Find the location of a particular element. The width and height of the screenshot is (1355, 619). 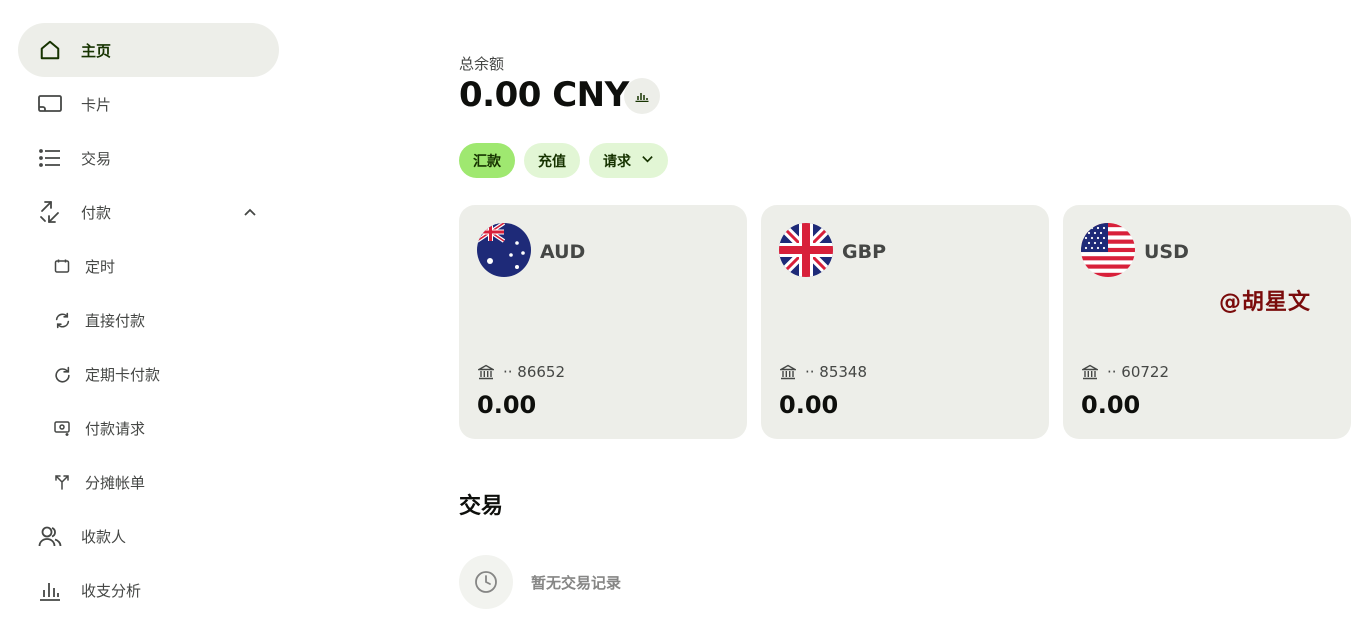

account-number-row: ·· 85348 is located at coordinates (823, 372).